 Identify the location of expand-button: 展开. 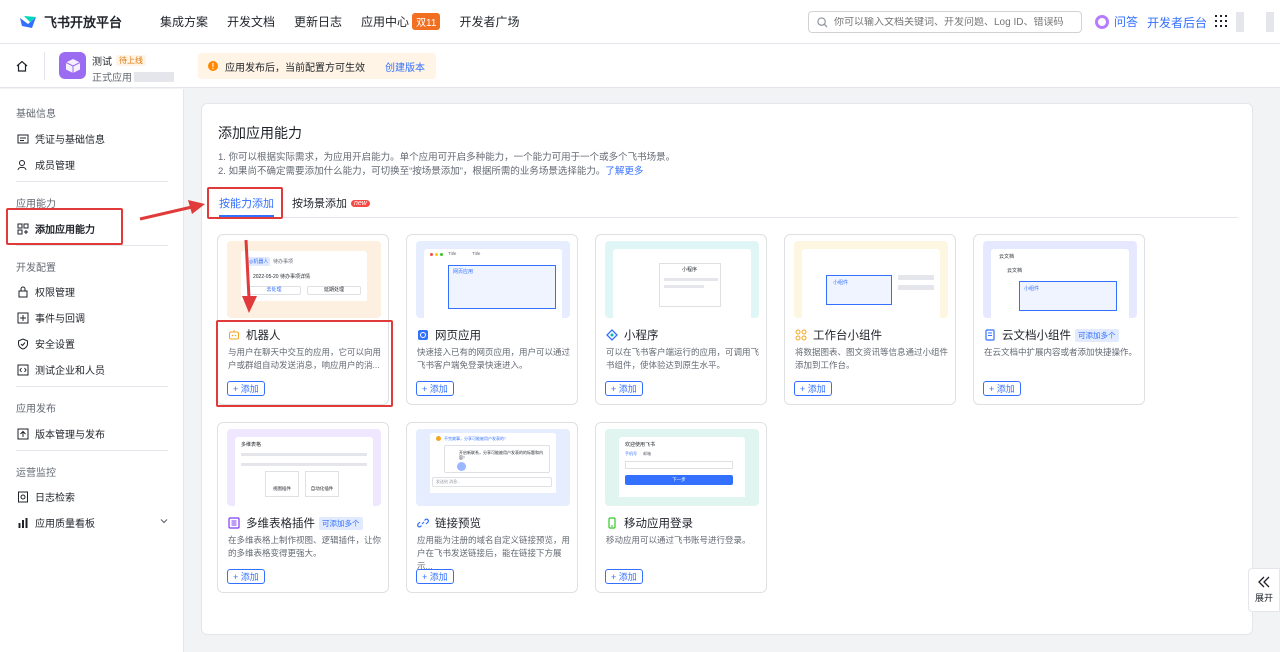
(1264, 590).